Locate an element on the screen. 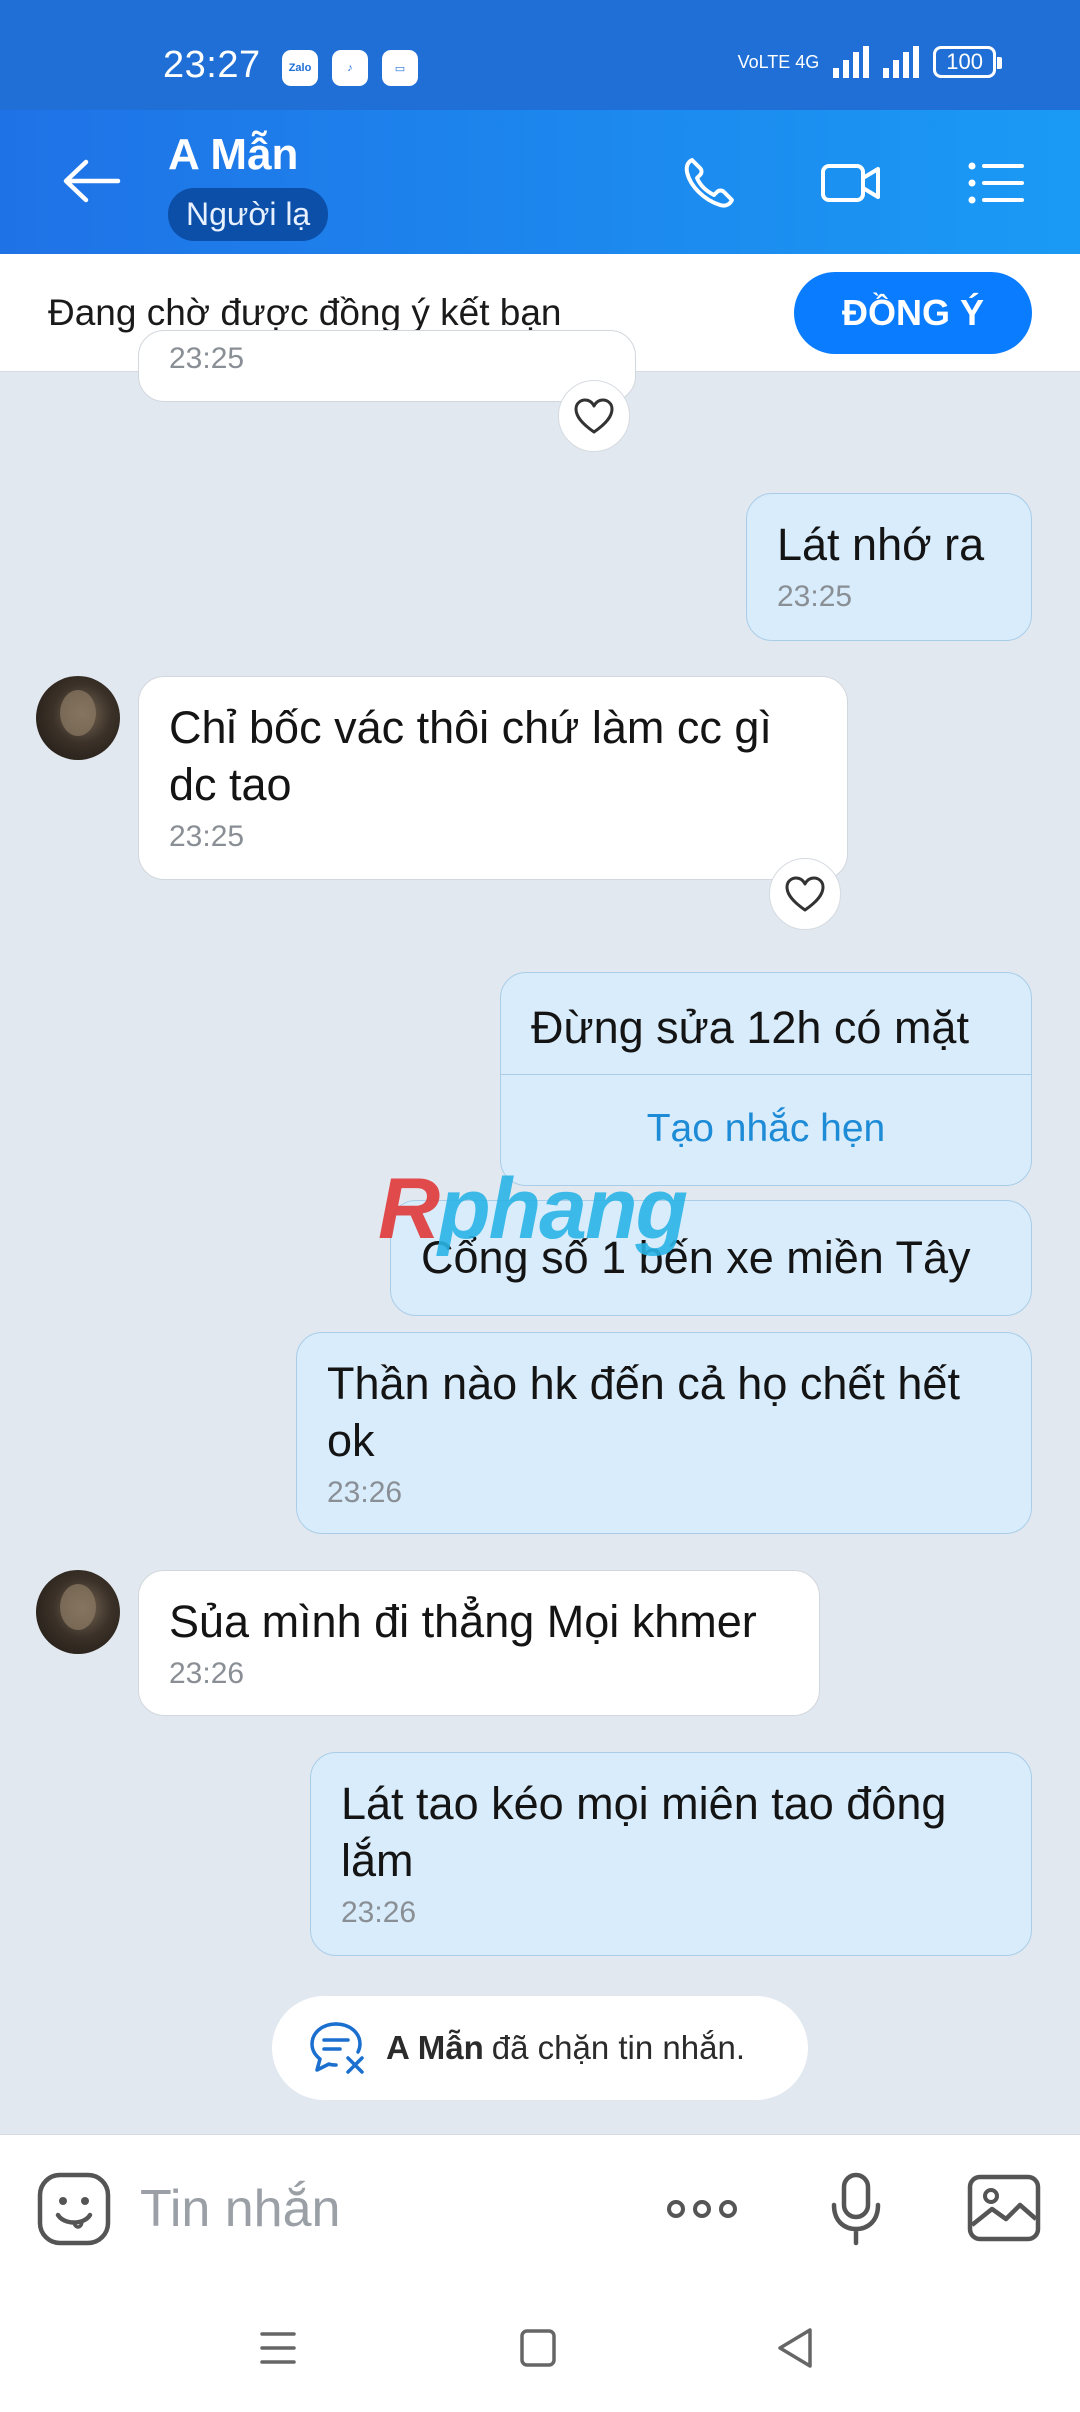 This screenshot has width=1080, height=2412. accept-friend-button: ĐỒNG Ý is located at coordinates (913, 313).